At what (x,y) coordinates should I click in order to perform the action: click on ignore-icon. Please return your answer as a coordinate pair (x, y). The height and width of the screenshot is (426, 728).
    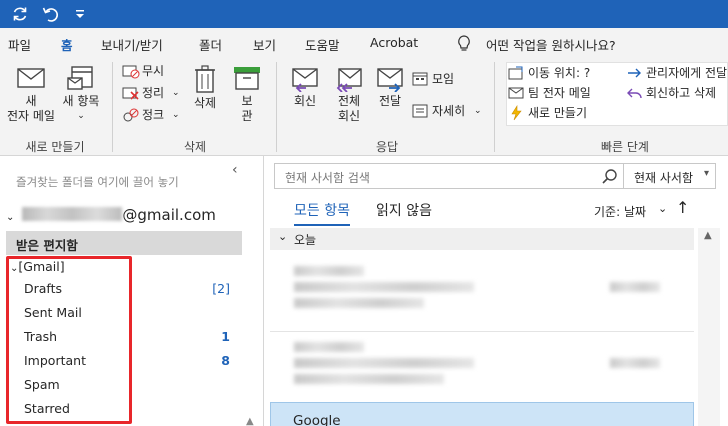
    Looking at the image, I should click on (131, 72).